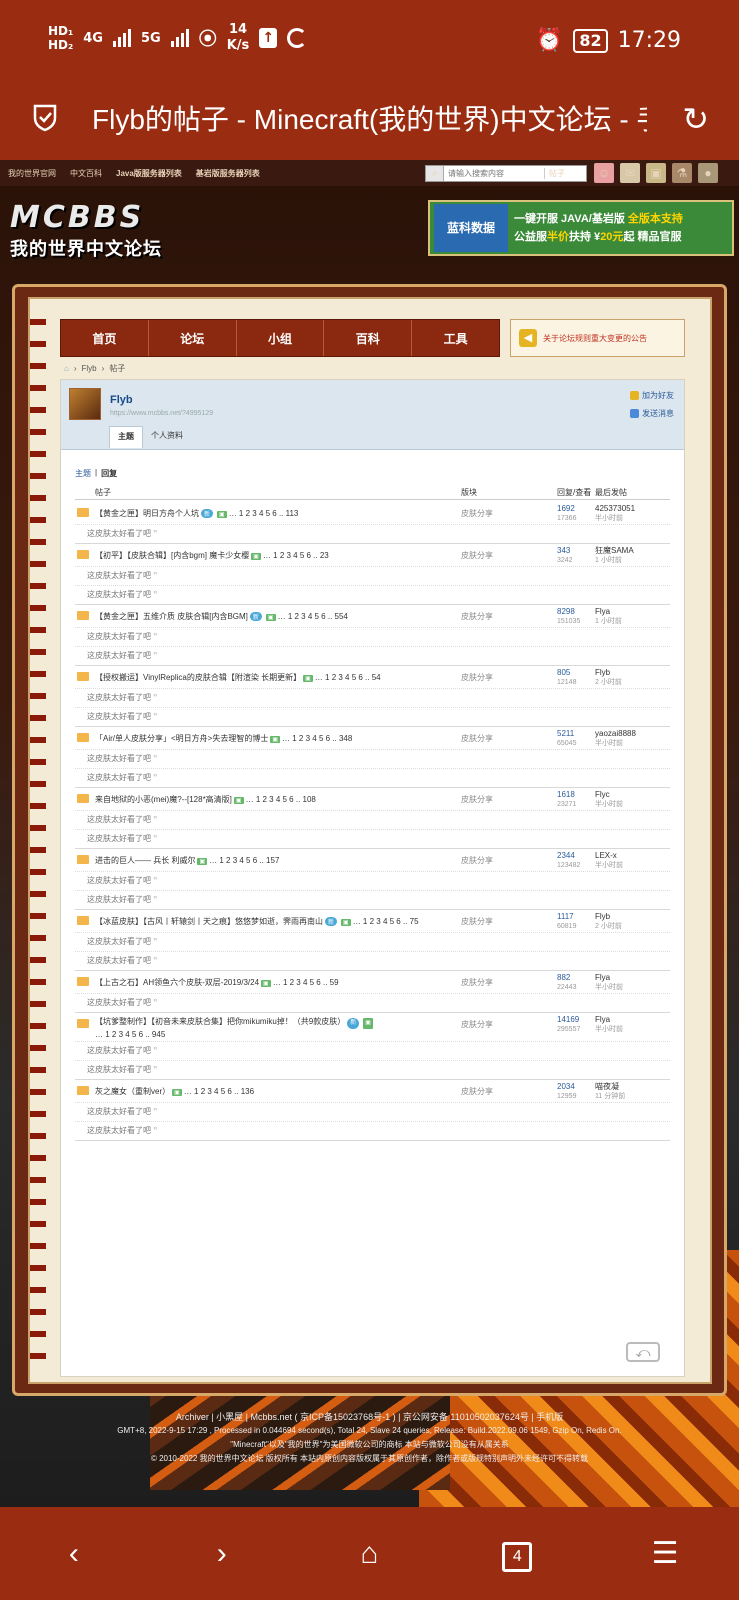  What do you see at coordinates (177, 982) in the screenshot?
I see `thread-title: 【上古之石】AH领鱼六个皮肤-双层-2019/3/24` at bounding box center [177, 982].